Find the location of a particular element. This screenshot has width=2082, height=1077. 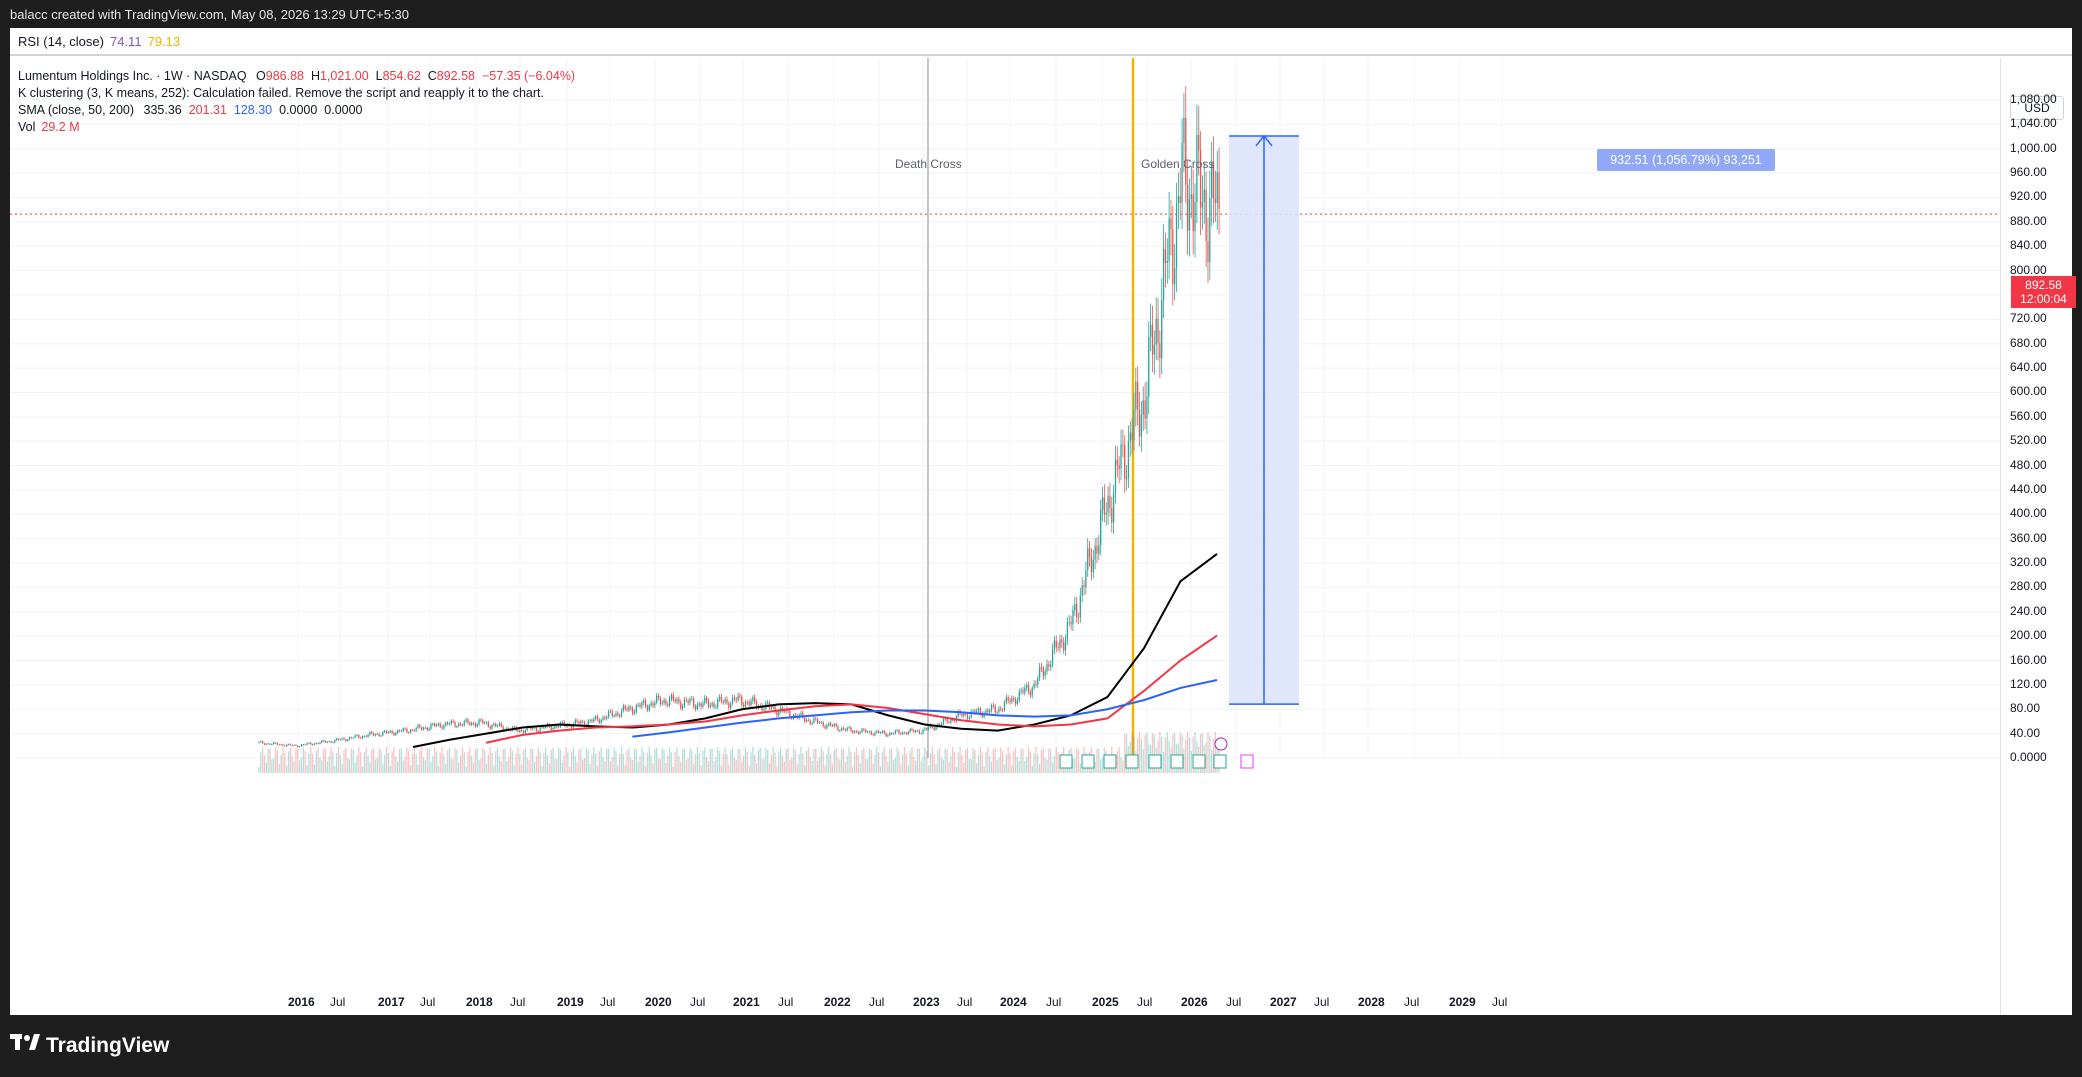

price-tick-label: 80.00 is located at coordinates (2025, 708).